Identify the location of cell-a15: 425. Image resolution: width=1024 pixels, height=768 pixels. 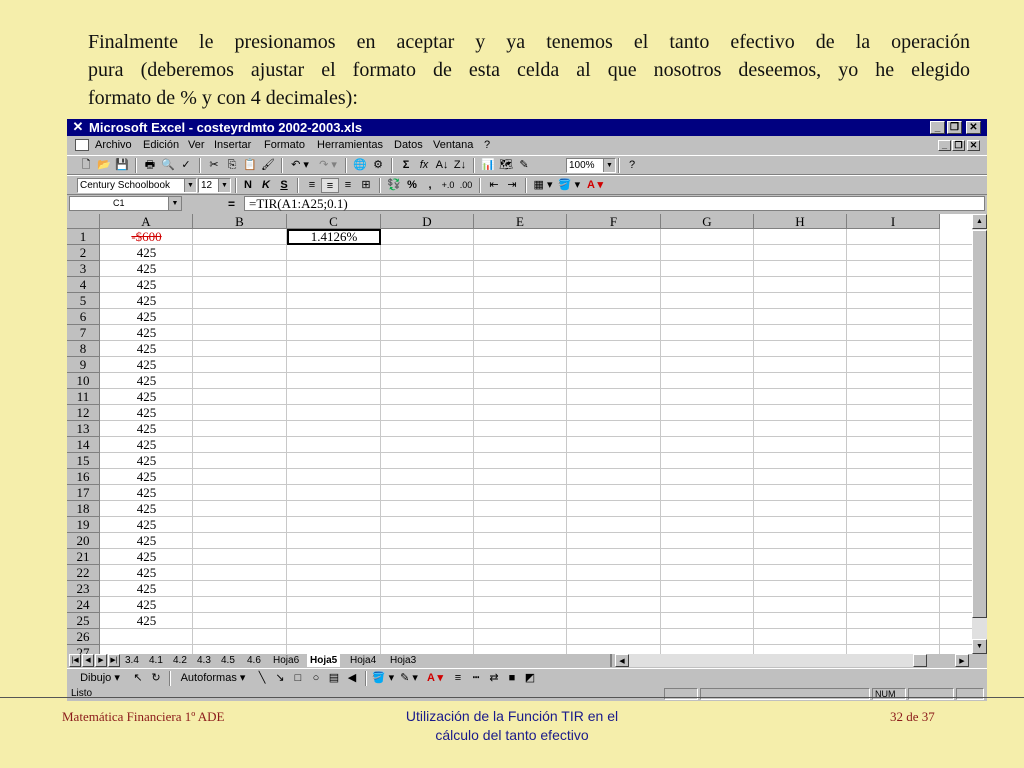
(146, 461).